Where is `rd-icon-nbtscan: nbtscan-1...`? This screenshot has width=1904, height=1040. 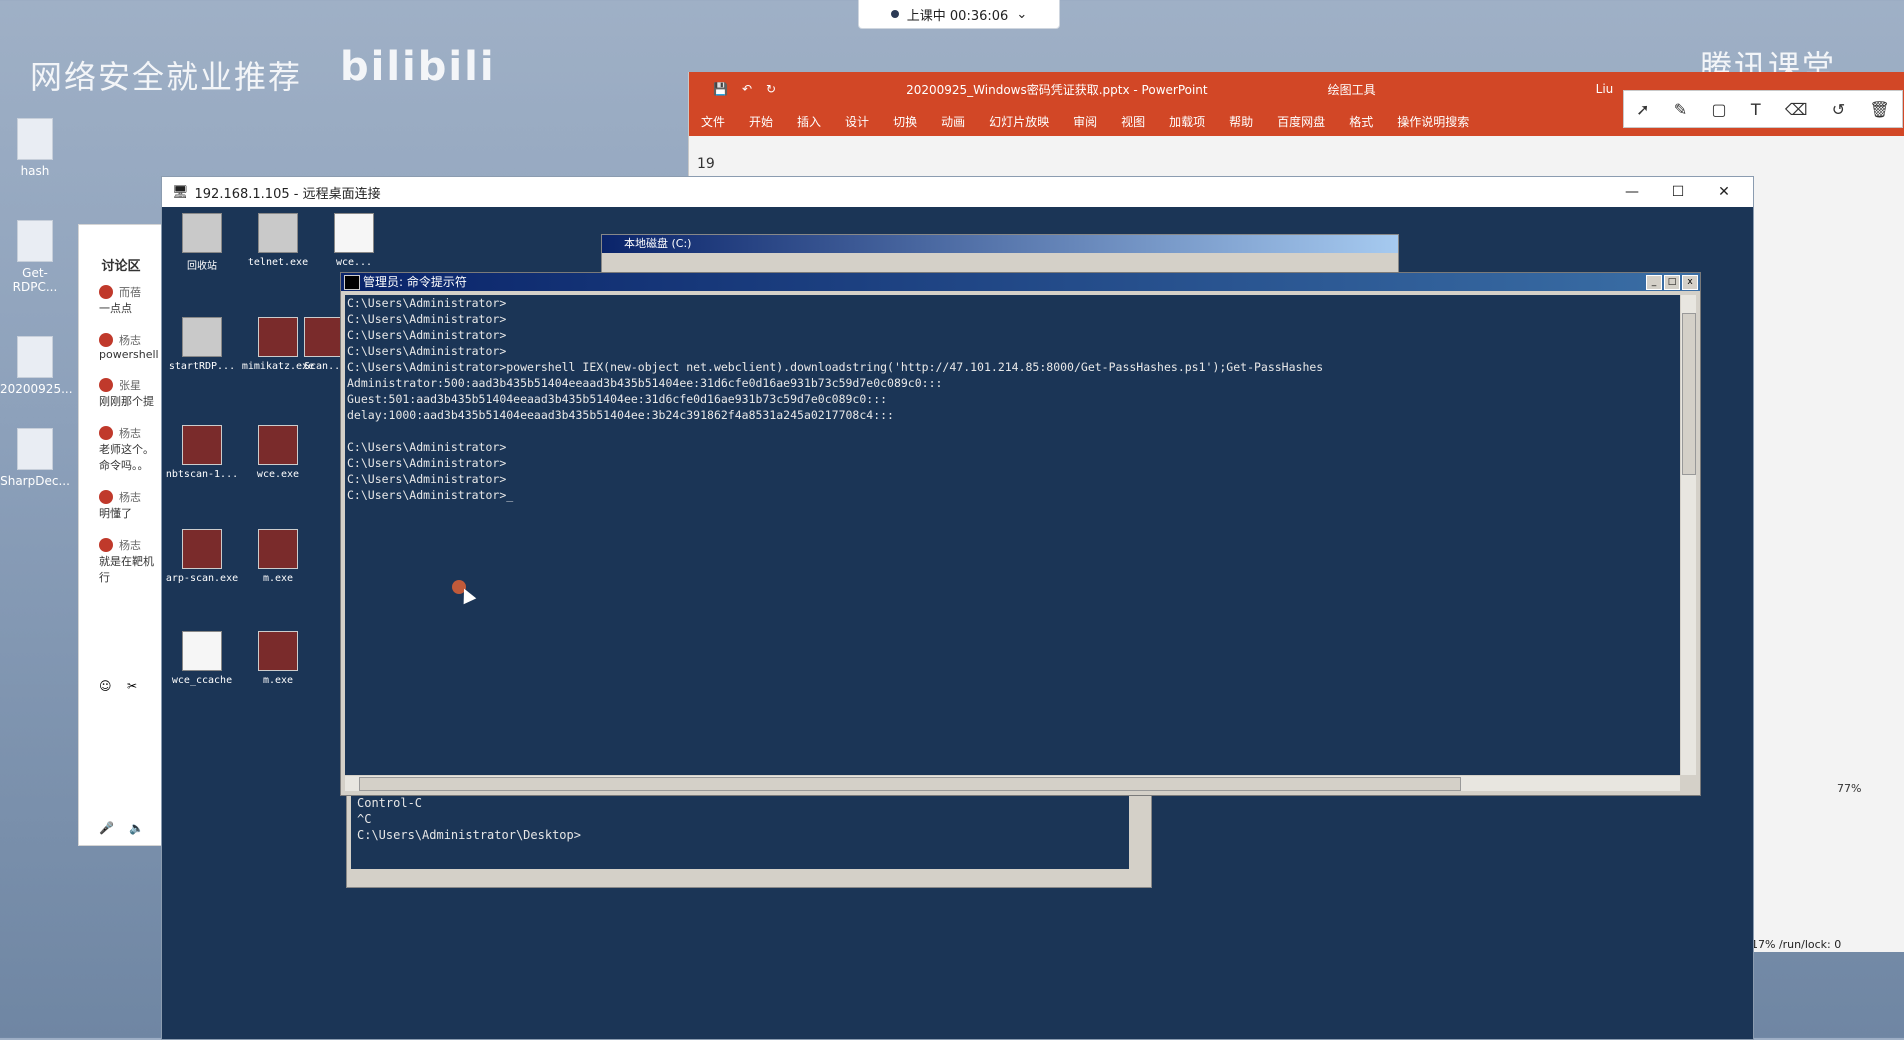
rd-icon-nbtscan: nbtscan-1... is located at coordinates (202, 452).